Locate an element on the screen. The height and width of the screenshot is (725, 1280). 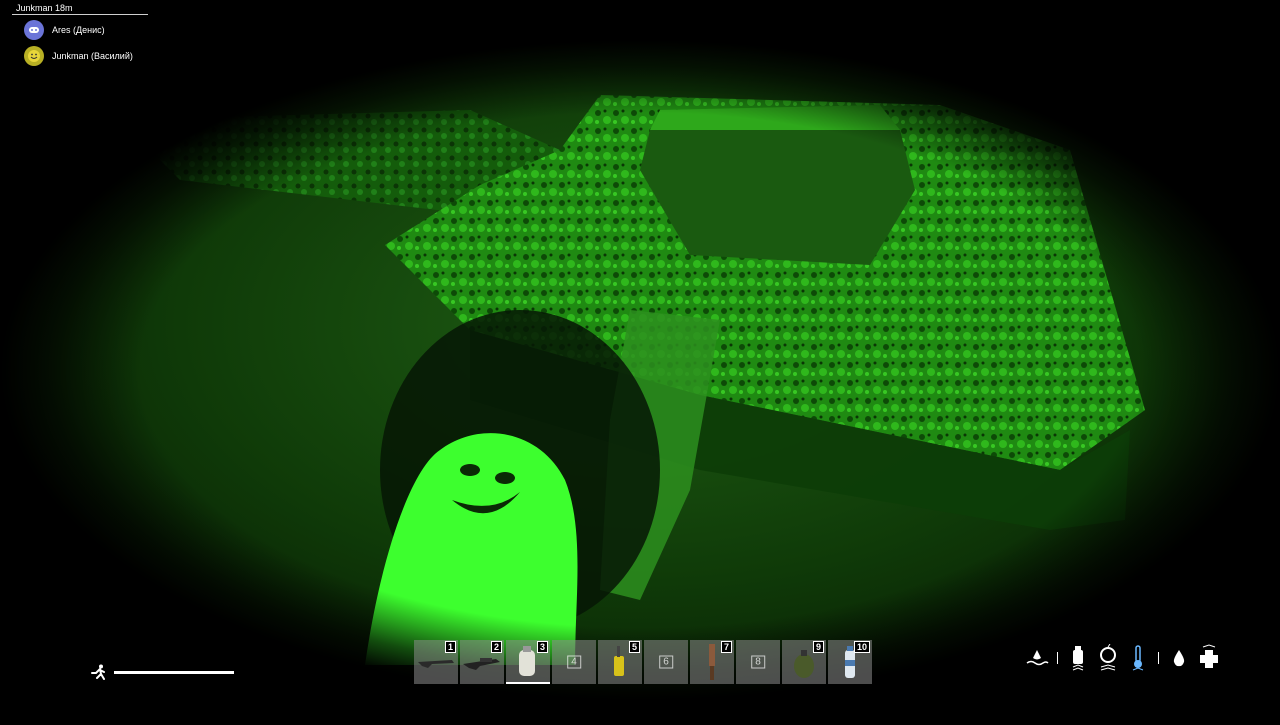
hotbar-slot-9: 9 is located at coordinates (804, 662).